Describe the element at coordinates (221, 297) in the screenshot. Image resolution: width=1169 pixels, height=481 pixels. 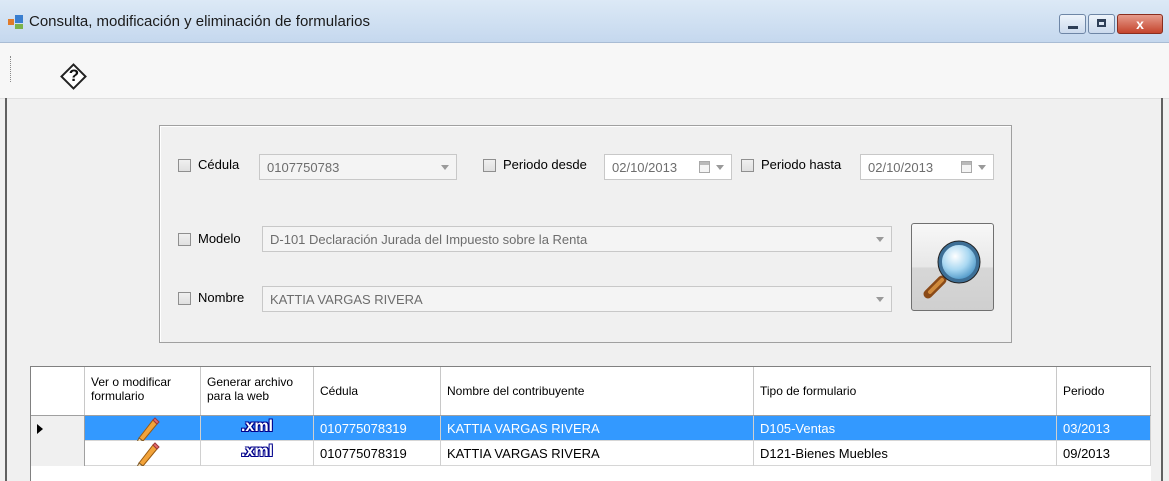
I see `nombre-label: Nombre` at that location.